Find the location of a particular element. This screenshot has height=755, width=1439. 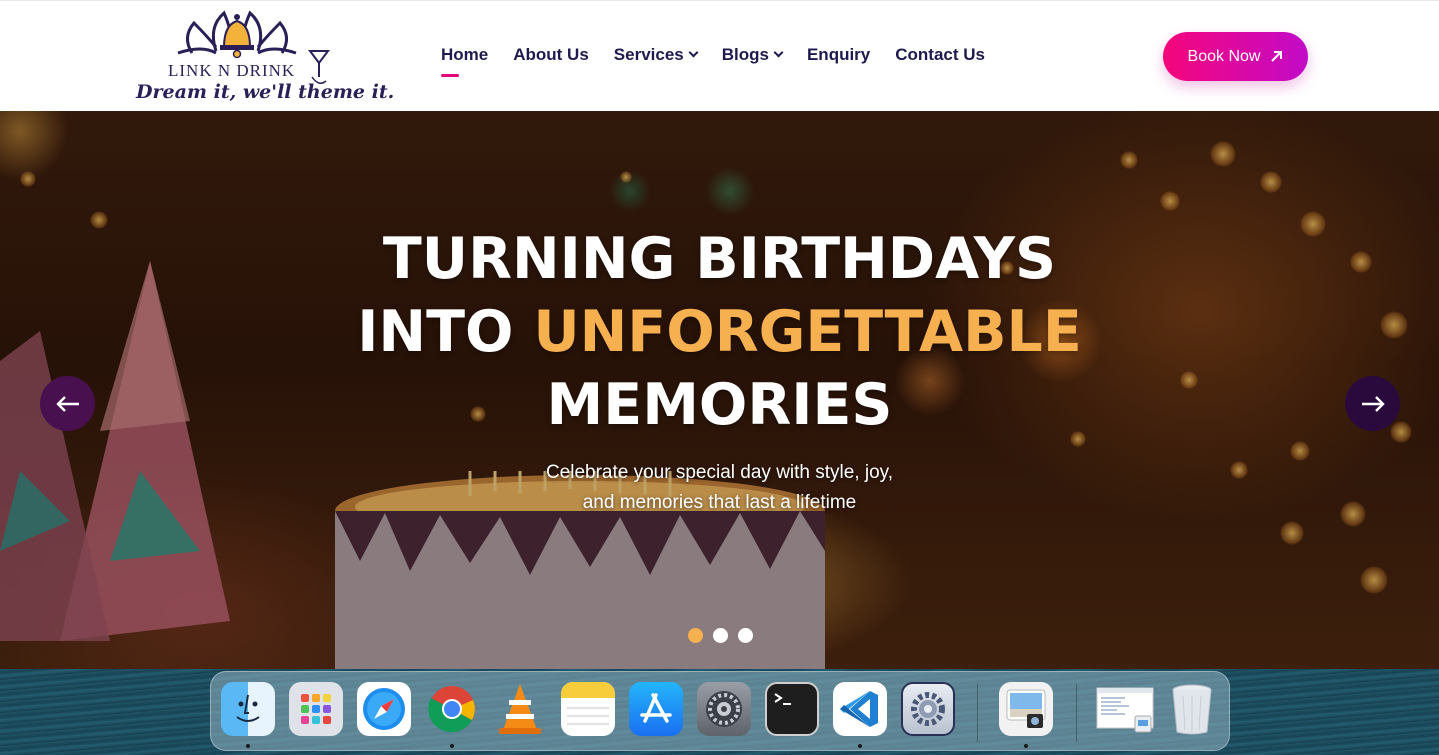

nav-label: Blogs is located at coordinates (745, 54).